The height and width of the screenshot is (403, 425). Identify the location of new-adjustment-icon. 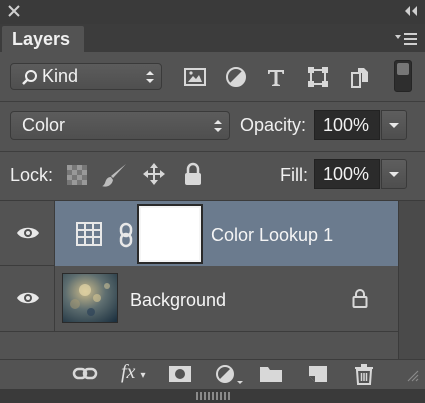
(229, 374).